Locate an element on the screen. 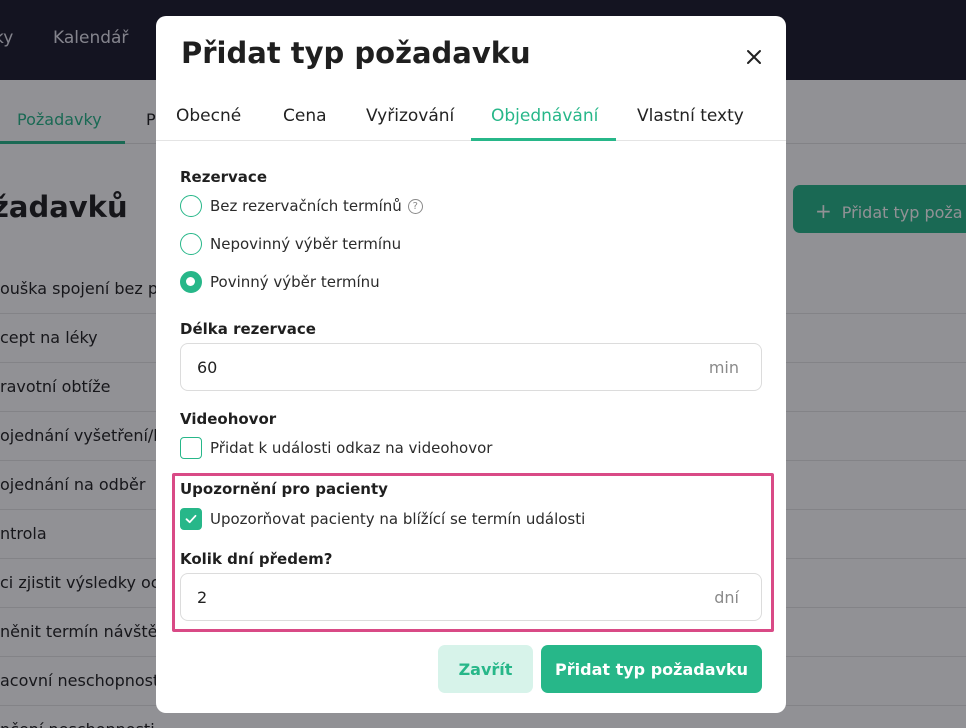 This screenshot has height=728, width=966. days-before-label: Kolik dní předem? is located at coordinates (256, 559).